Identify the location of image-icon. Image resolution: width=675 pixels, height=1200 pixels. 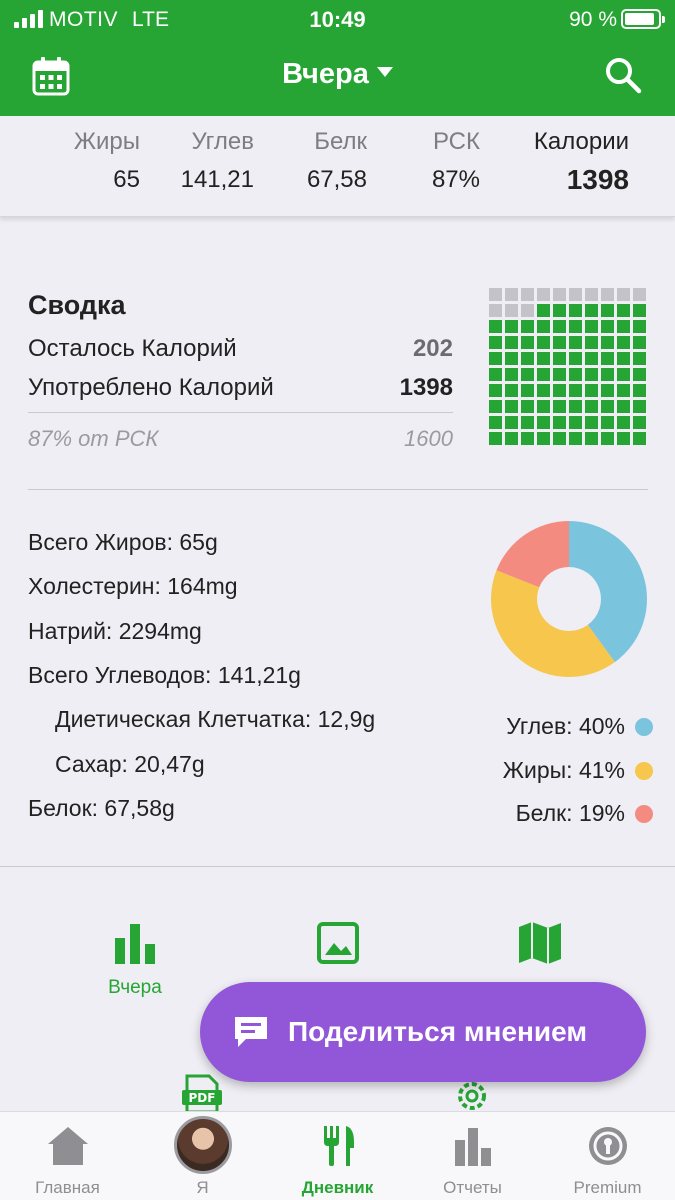
(338, 943).